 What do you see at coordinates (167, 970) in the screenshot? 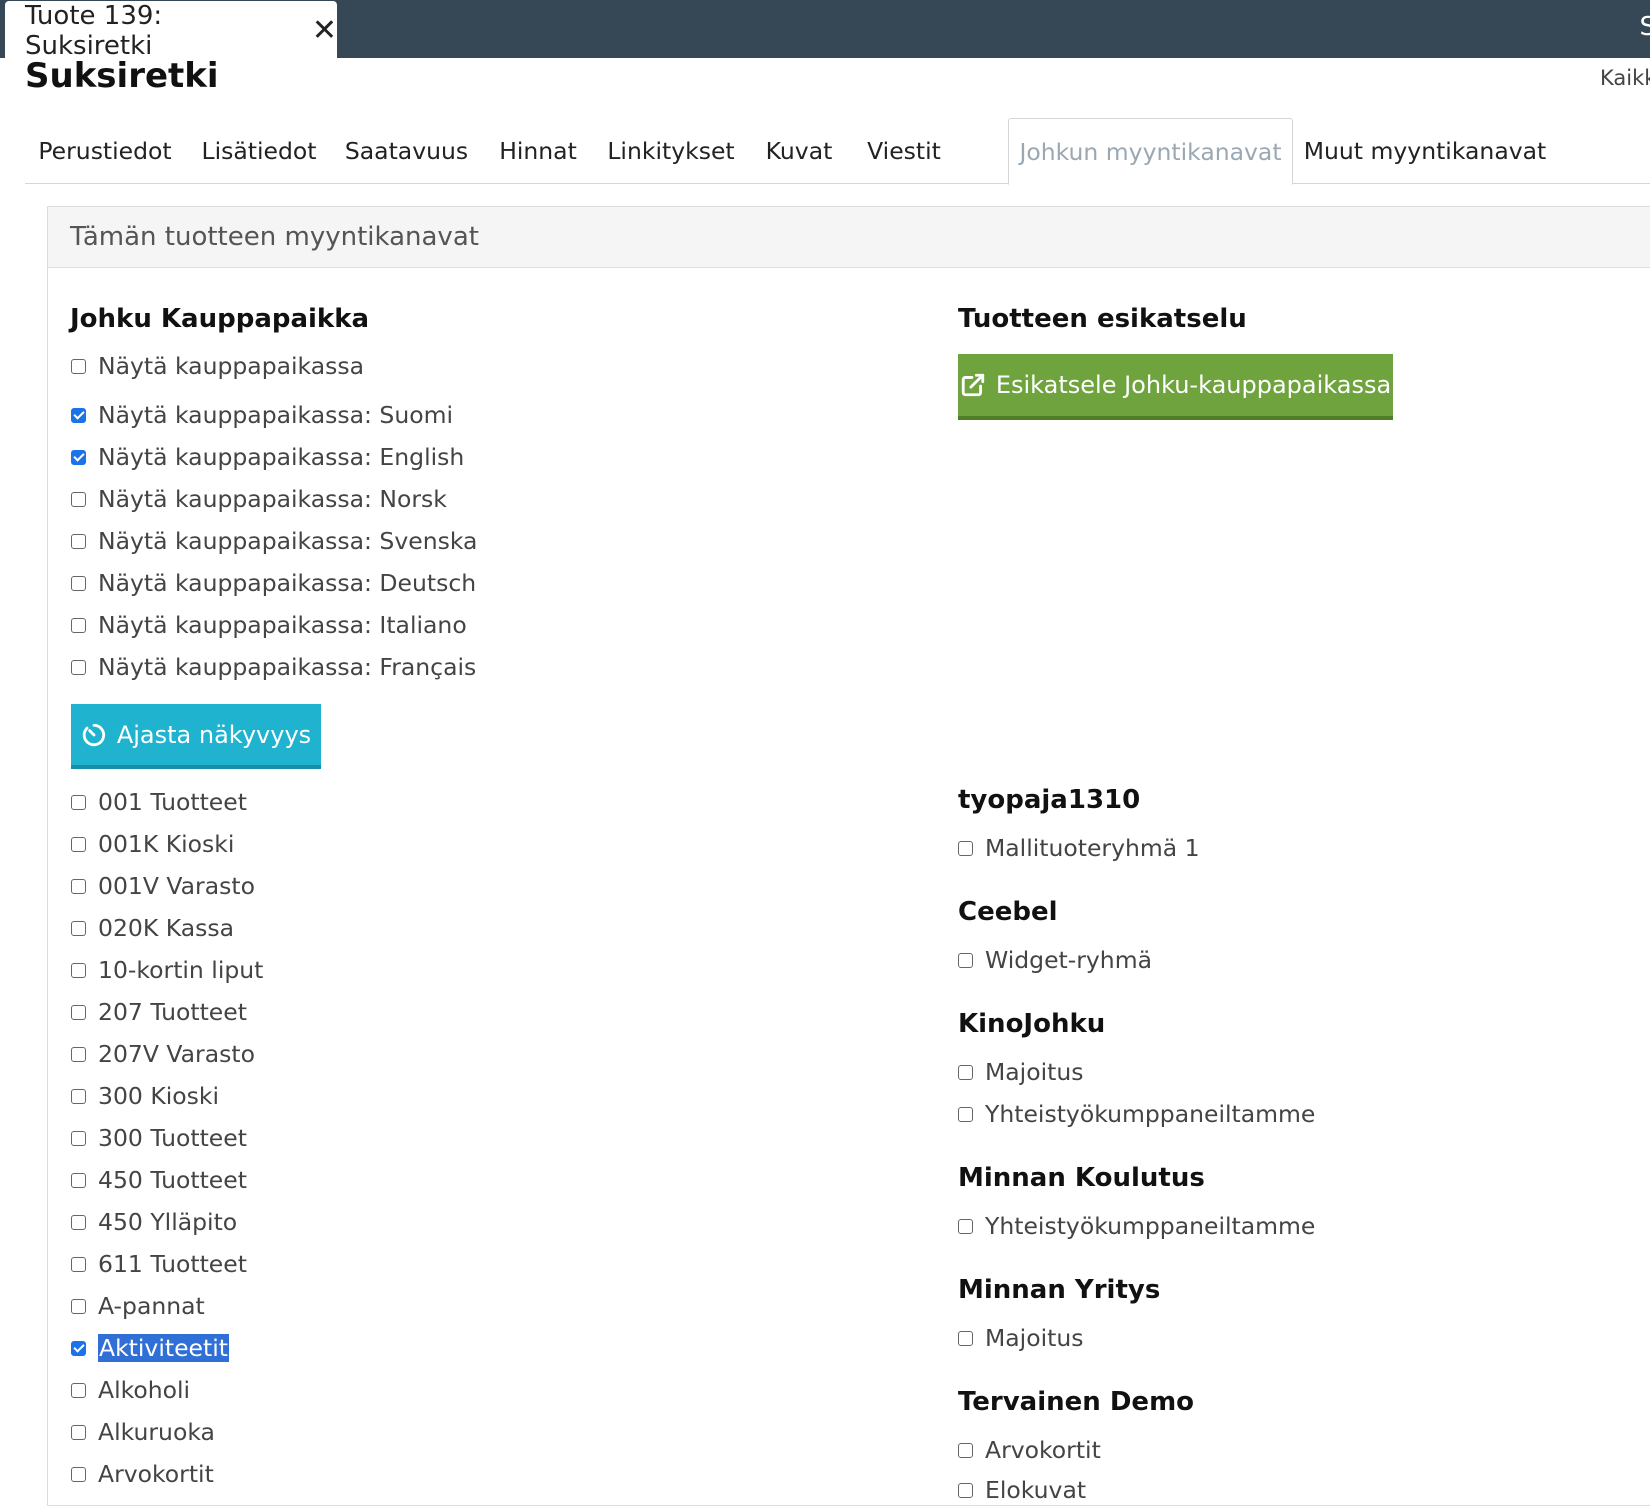
I see `group-option: 10-kortin liput` at bounding box center [167, 970].